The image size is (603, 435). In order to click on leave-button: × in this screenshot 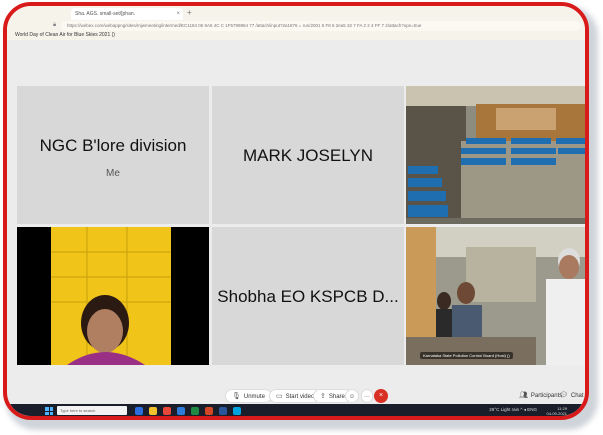, I will do `click(381, 396)`.